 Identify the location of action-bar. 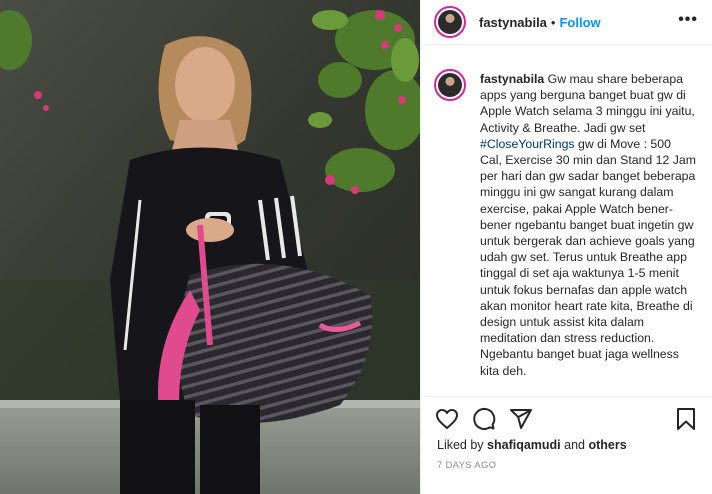
(566, 419).